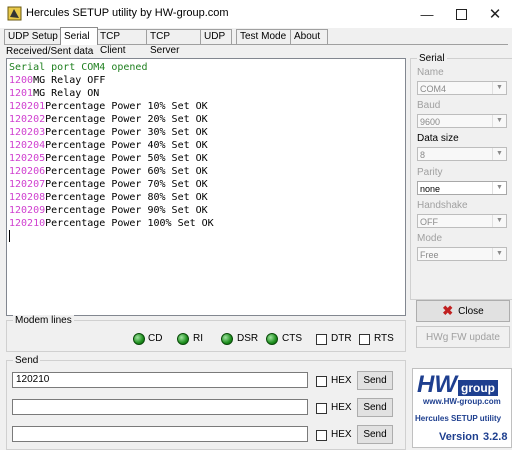  What do you see at coordinates (248, 338) in the screenshot?
I see `dsr-label: DSR` at bounding box center [248, 338].